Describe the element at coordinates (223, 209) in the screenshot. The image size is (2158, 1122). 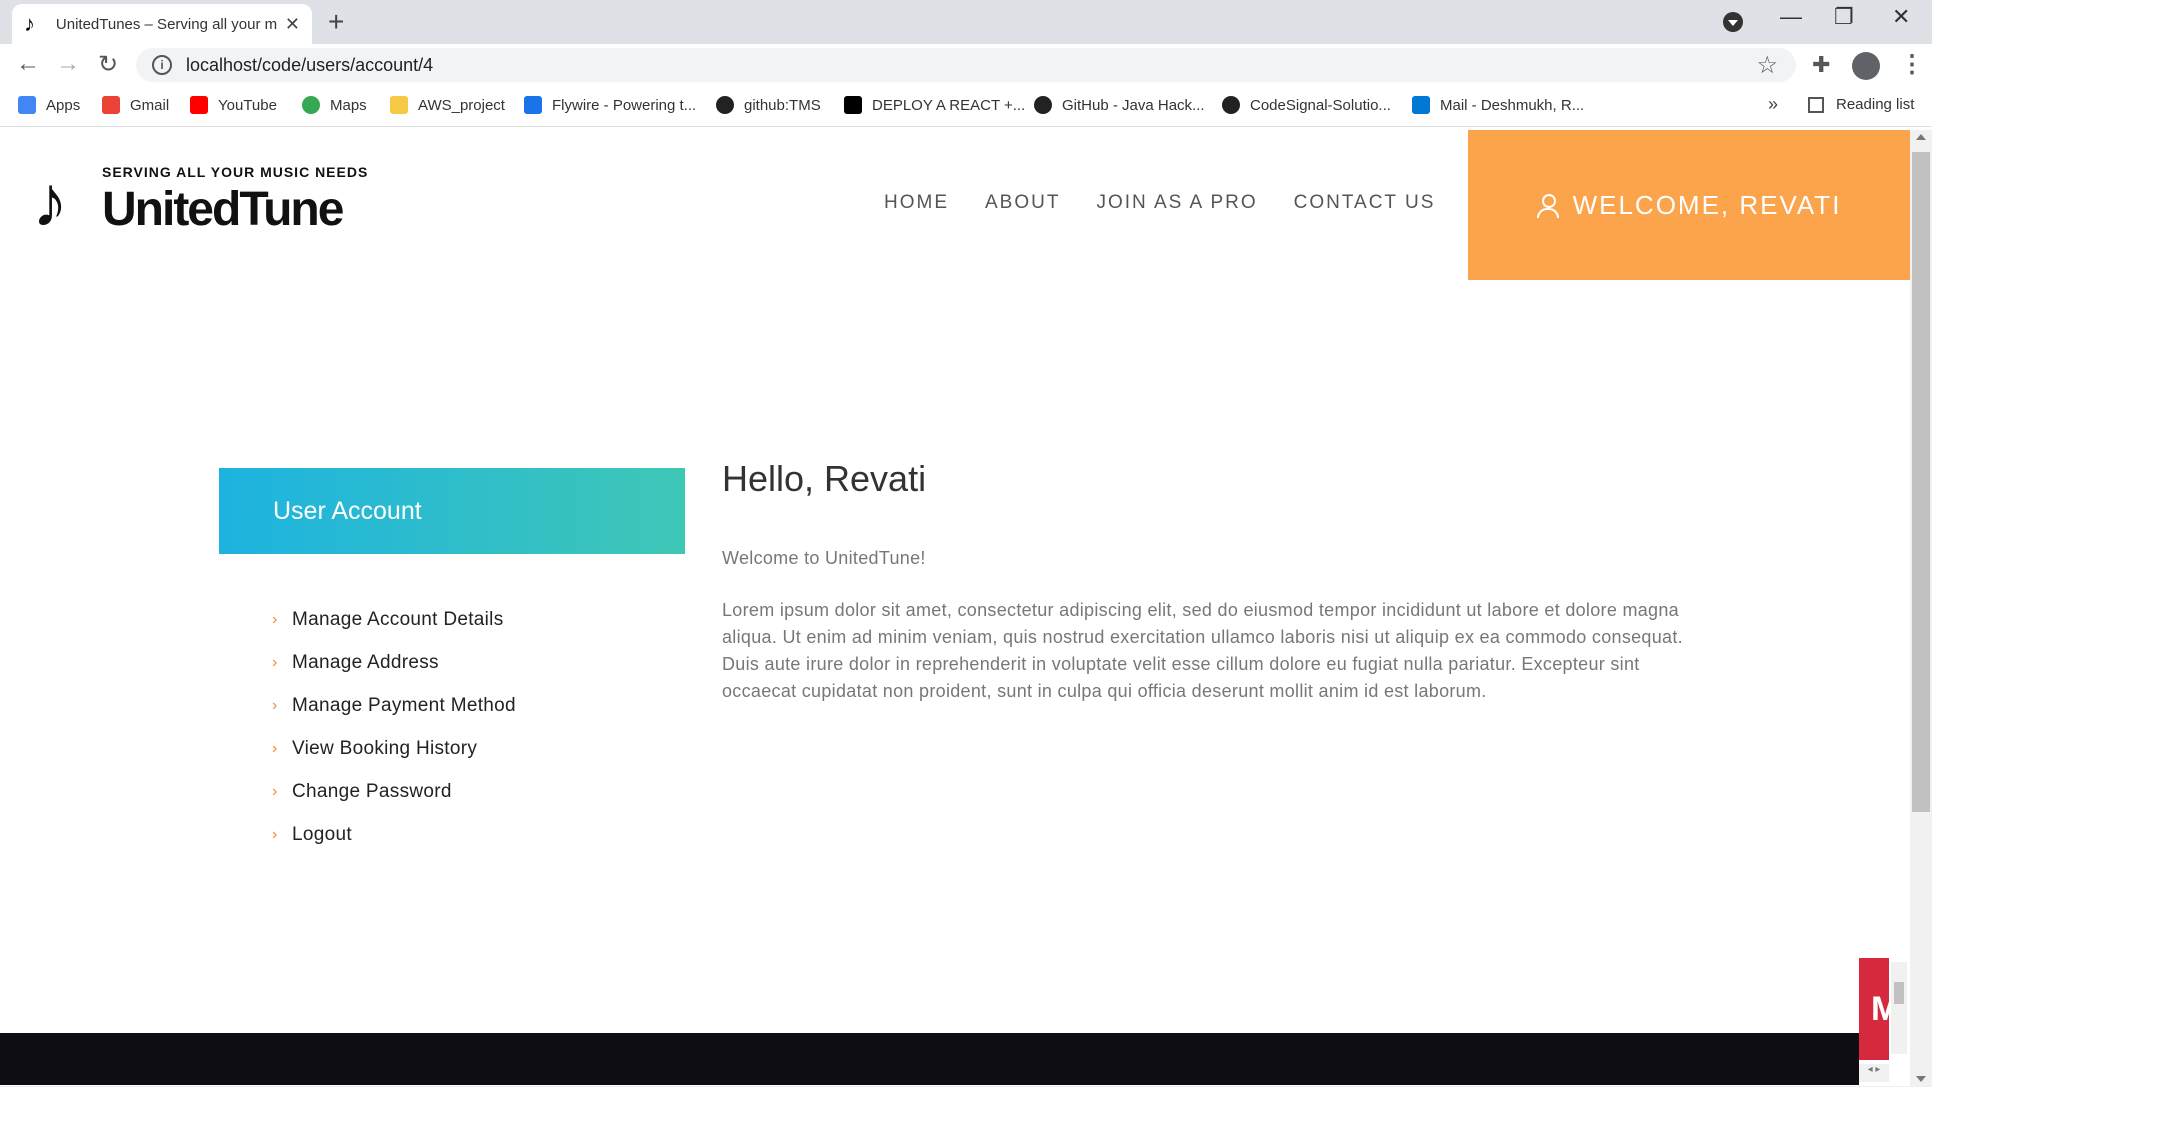
I see `logo-brand: UnitedTune` at that location.